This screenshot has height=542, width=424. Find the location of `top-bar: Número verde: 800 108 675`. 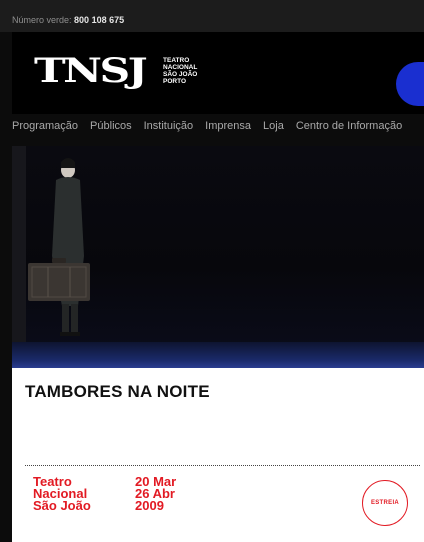

top-bar: Número verde: 800 108 675 is located at coordinates (212, 16).